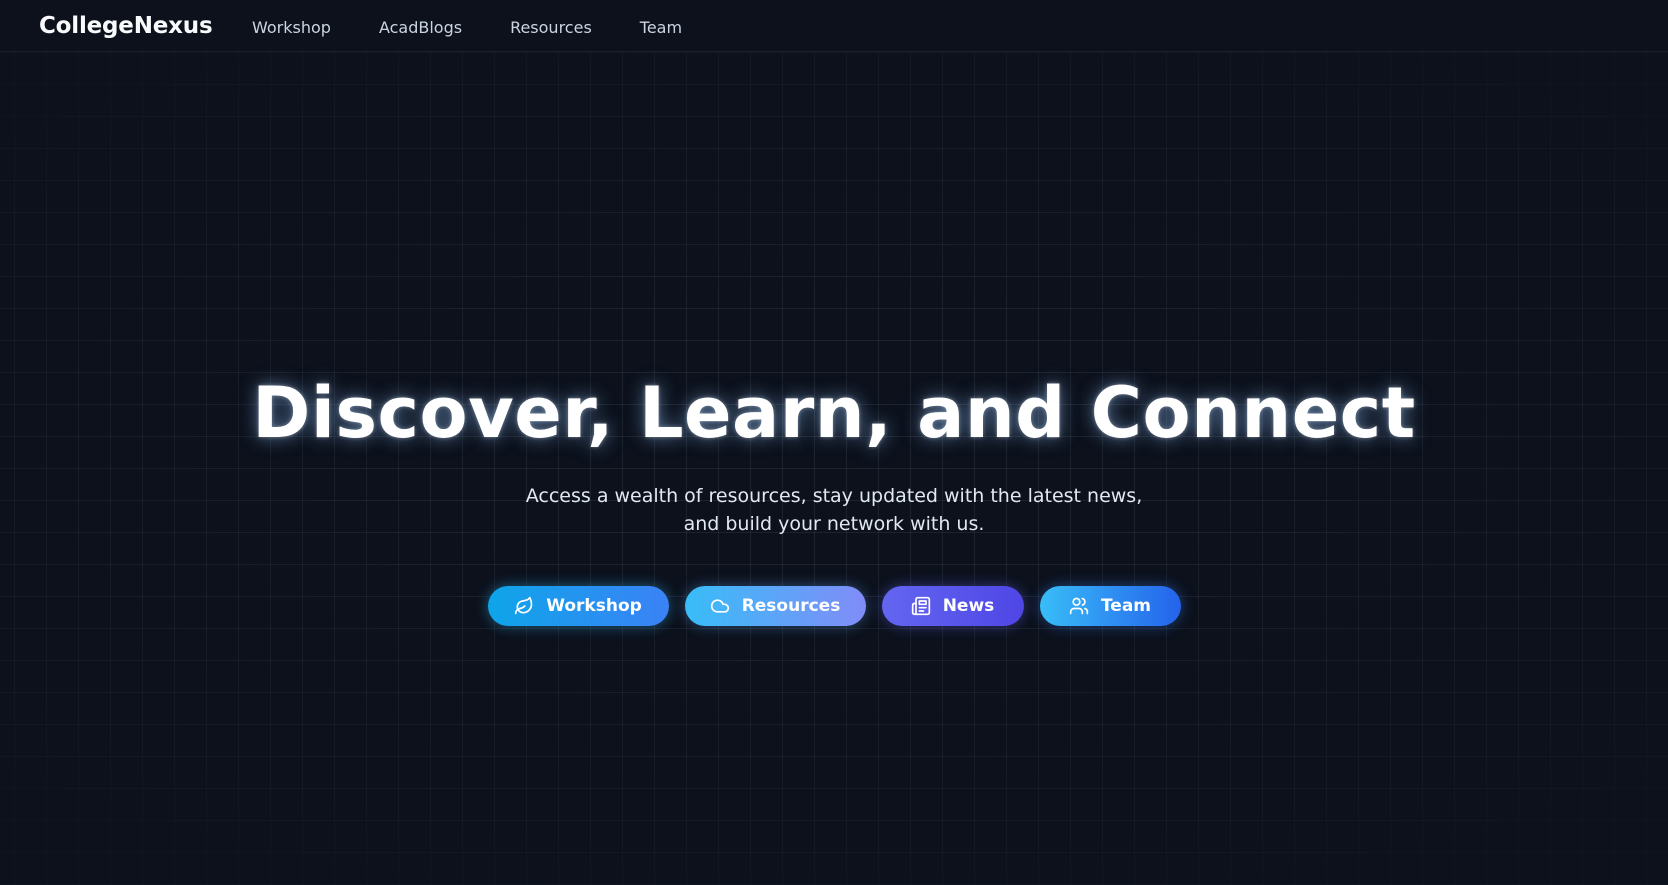 Image resolution: width=1668 pixels, height=885 pixels. Describe the element at coordinates (420, 27) in the screenshot. I see `nav-link-acadblogs: AcadBlogs` at that location.